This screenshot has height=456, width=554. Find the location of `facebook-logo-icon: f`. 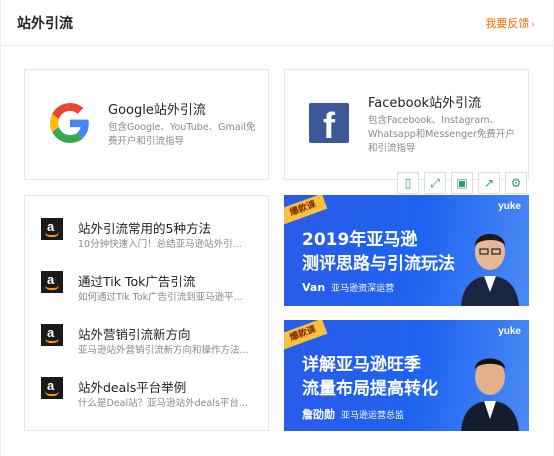

facebook-logo-icon: f is located at coordinates (329, 124).